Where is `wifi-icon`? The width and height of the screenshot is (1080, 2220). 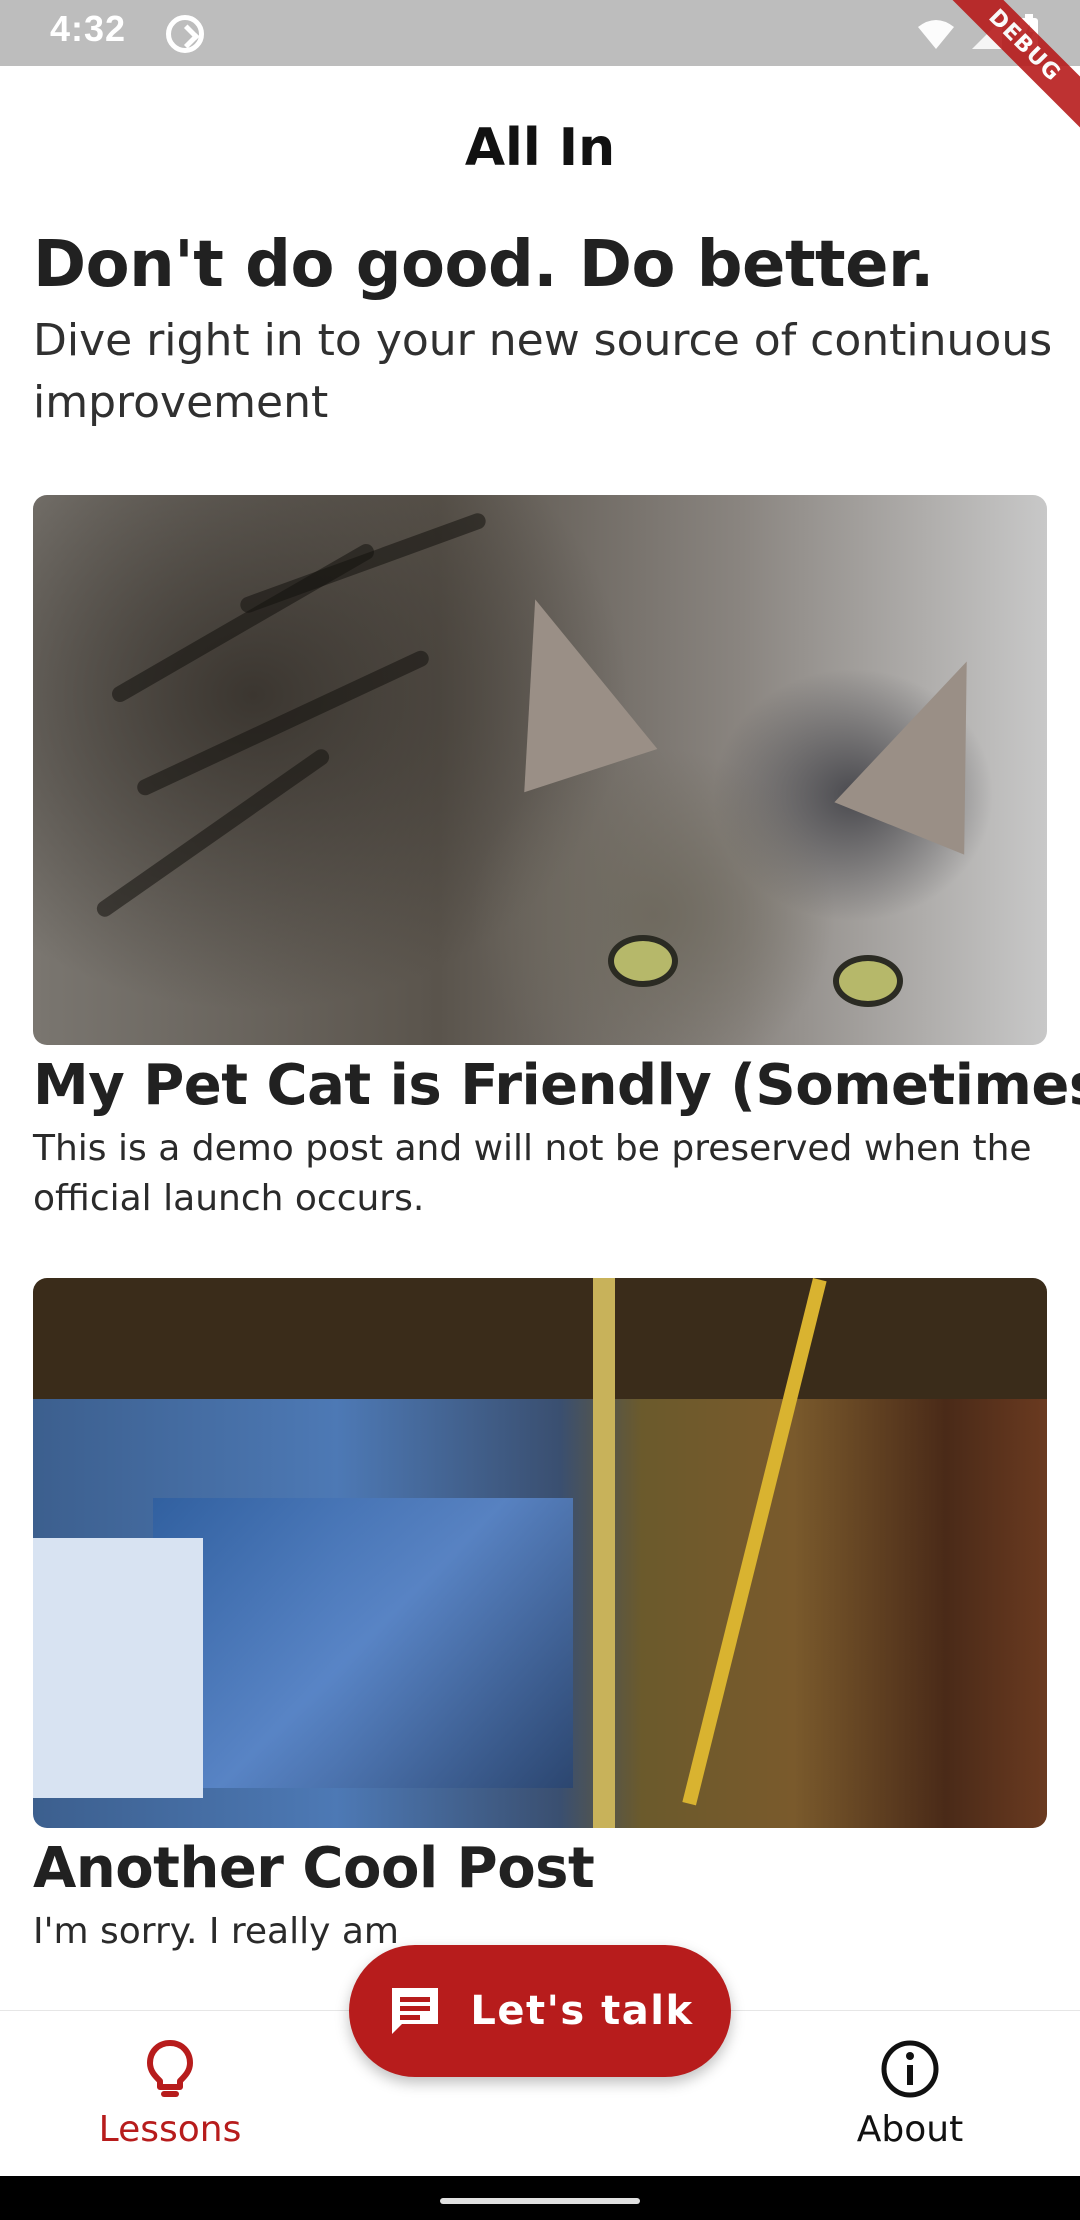 wifi-icon is located at coordinates (936, 34).